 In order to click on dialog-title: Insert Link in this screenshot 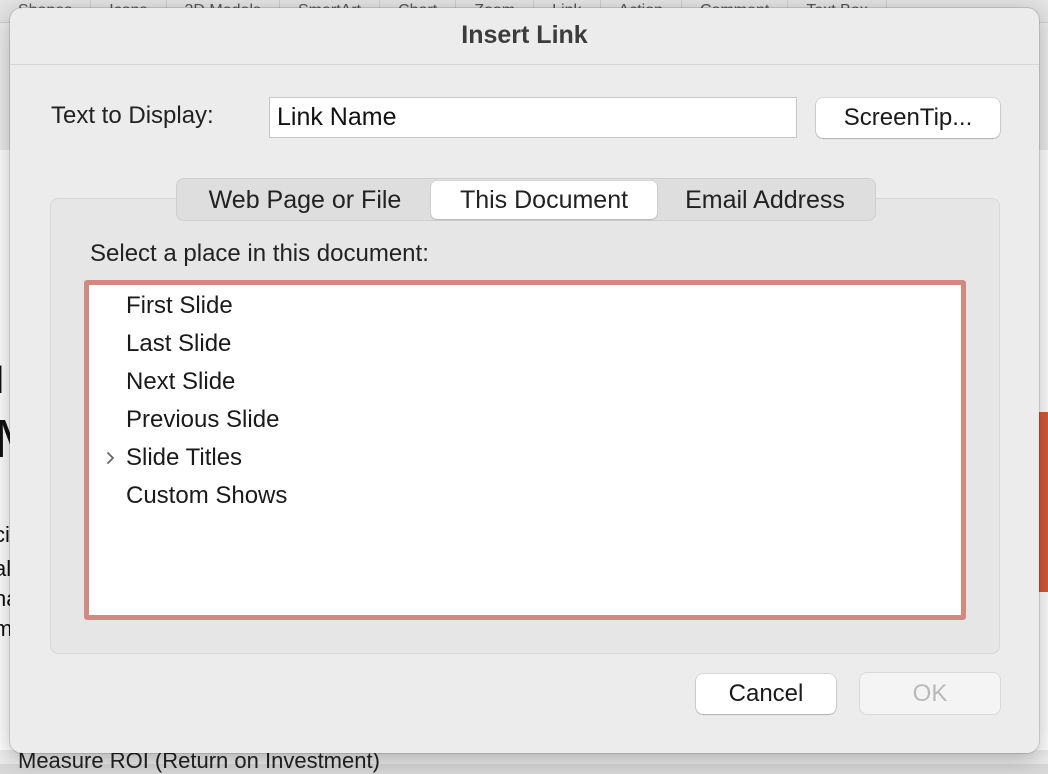, I will do `click(524, 36)`.